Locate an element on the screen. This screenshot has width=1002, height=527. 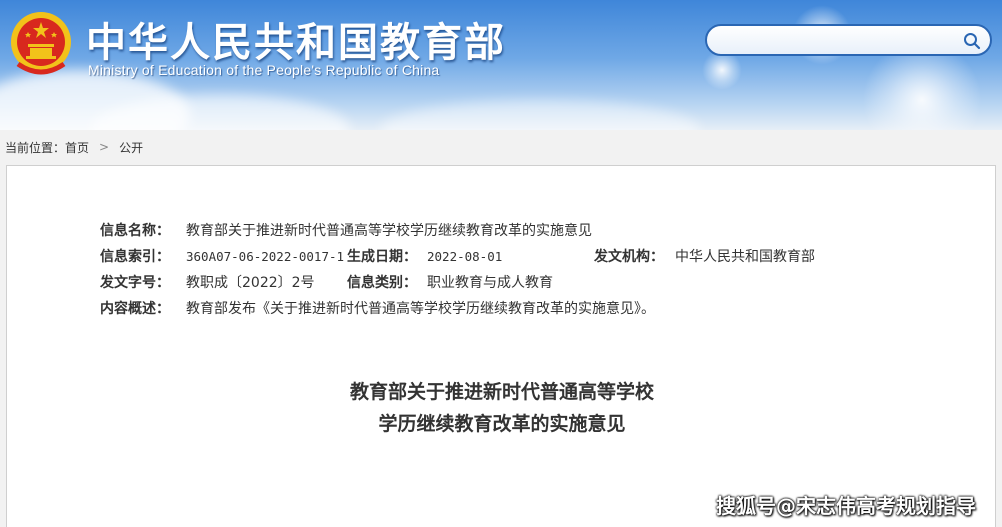
info-row-name: 信息名称： 教育部关于推进新时代普通高等学校学历继续教育改革的实施意见 is located at coordinates (500, 231).